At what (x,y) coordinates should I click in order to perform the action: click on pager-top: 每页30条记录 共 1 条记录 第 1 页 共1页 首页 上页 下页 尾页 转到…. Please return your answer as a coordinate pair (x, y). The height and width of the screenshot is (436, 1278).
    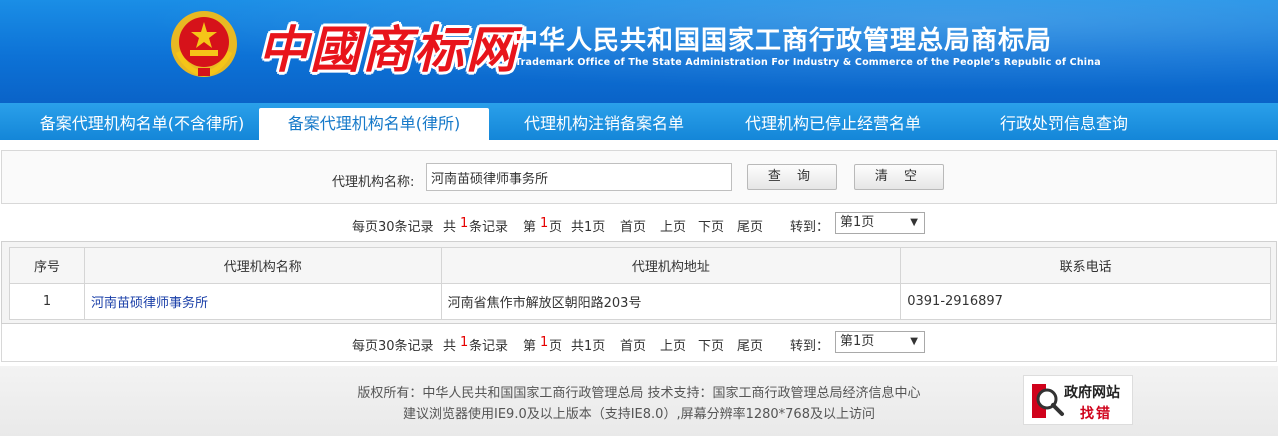
    Looking at the image, I should click on (639, 224).